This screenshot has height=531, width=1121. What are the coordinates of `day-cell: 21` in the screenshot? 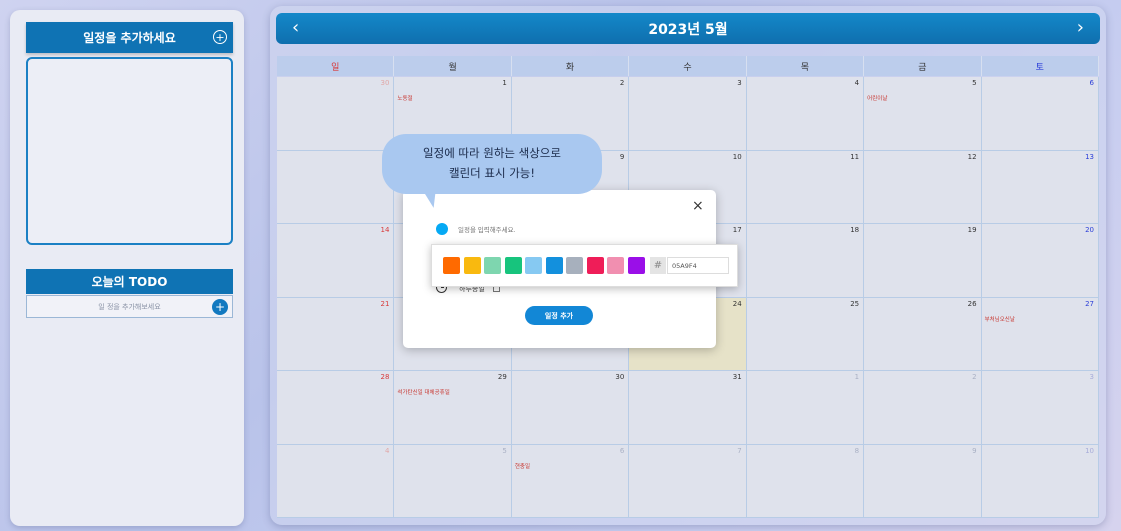 It's located at (336, 334).